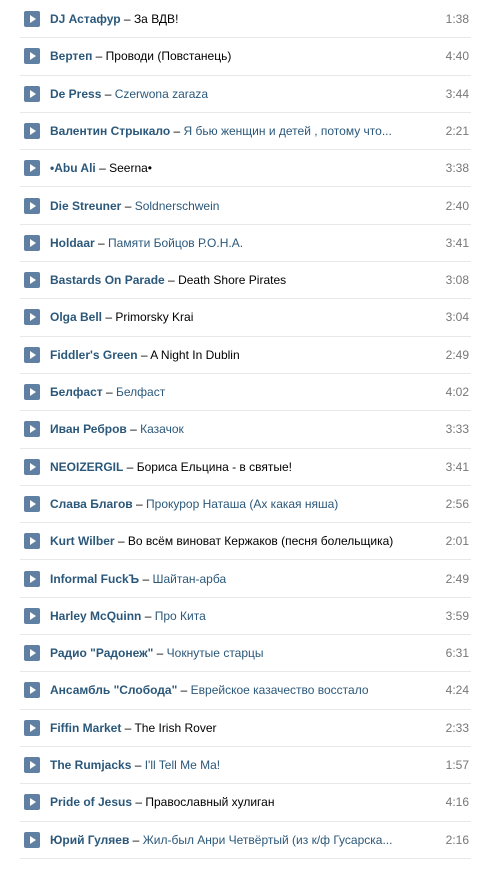 The width and height of the screenshot is (488, 877). Describe the element at coordinates (88, 429) in the screenshot. I see `track-artist: Иван Ребров` at that location.